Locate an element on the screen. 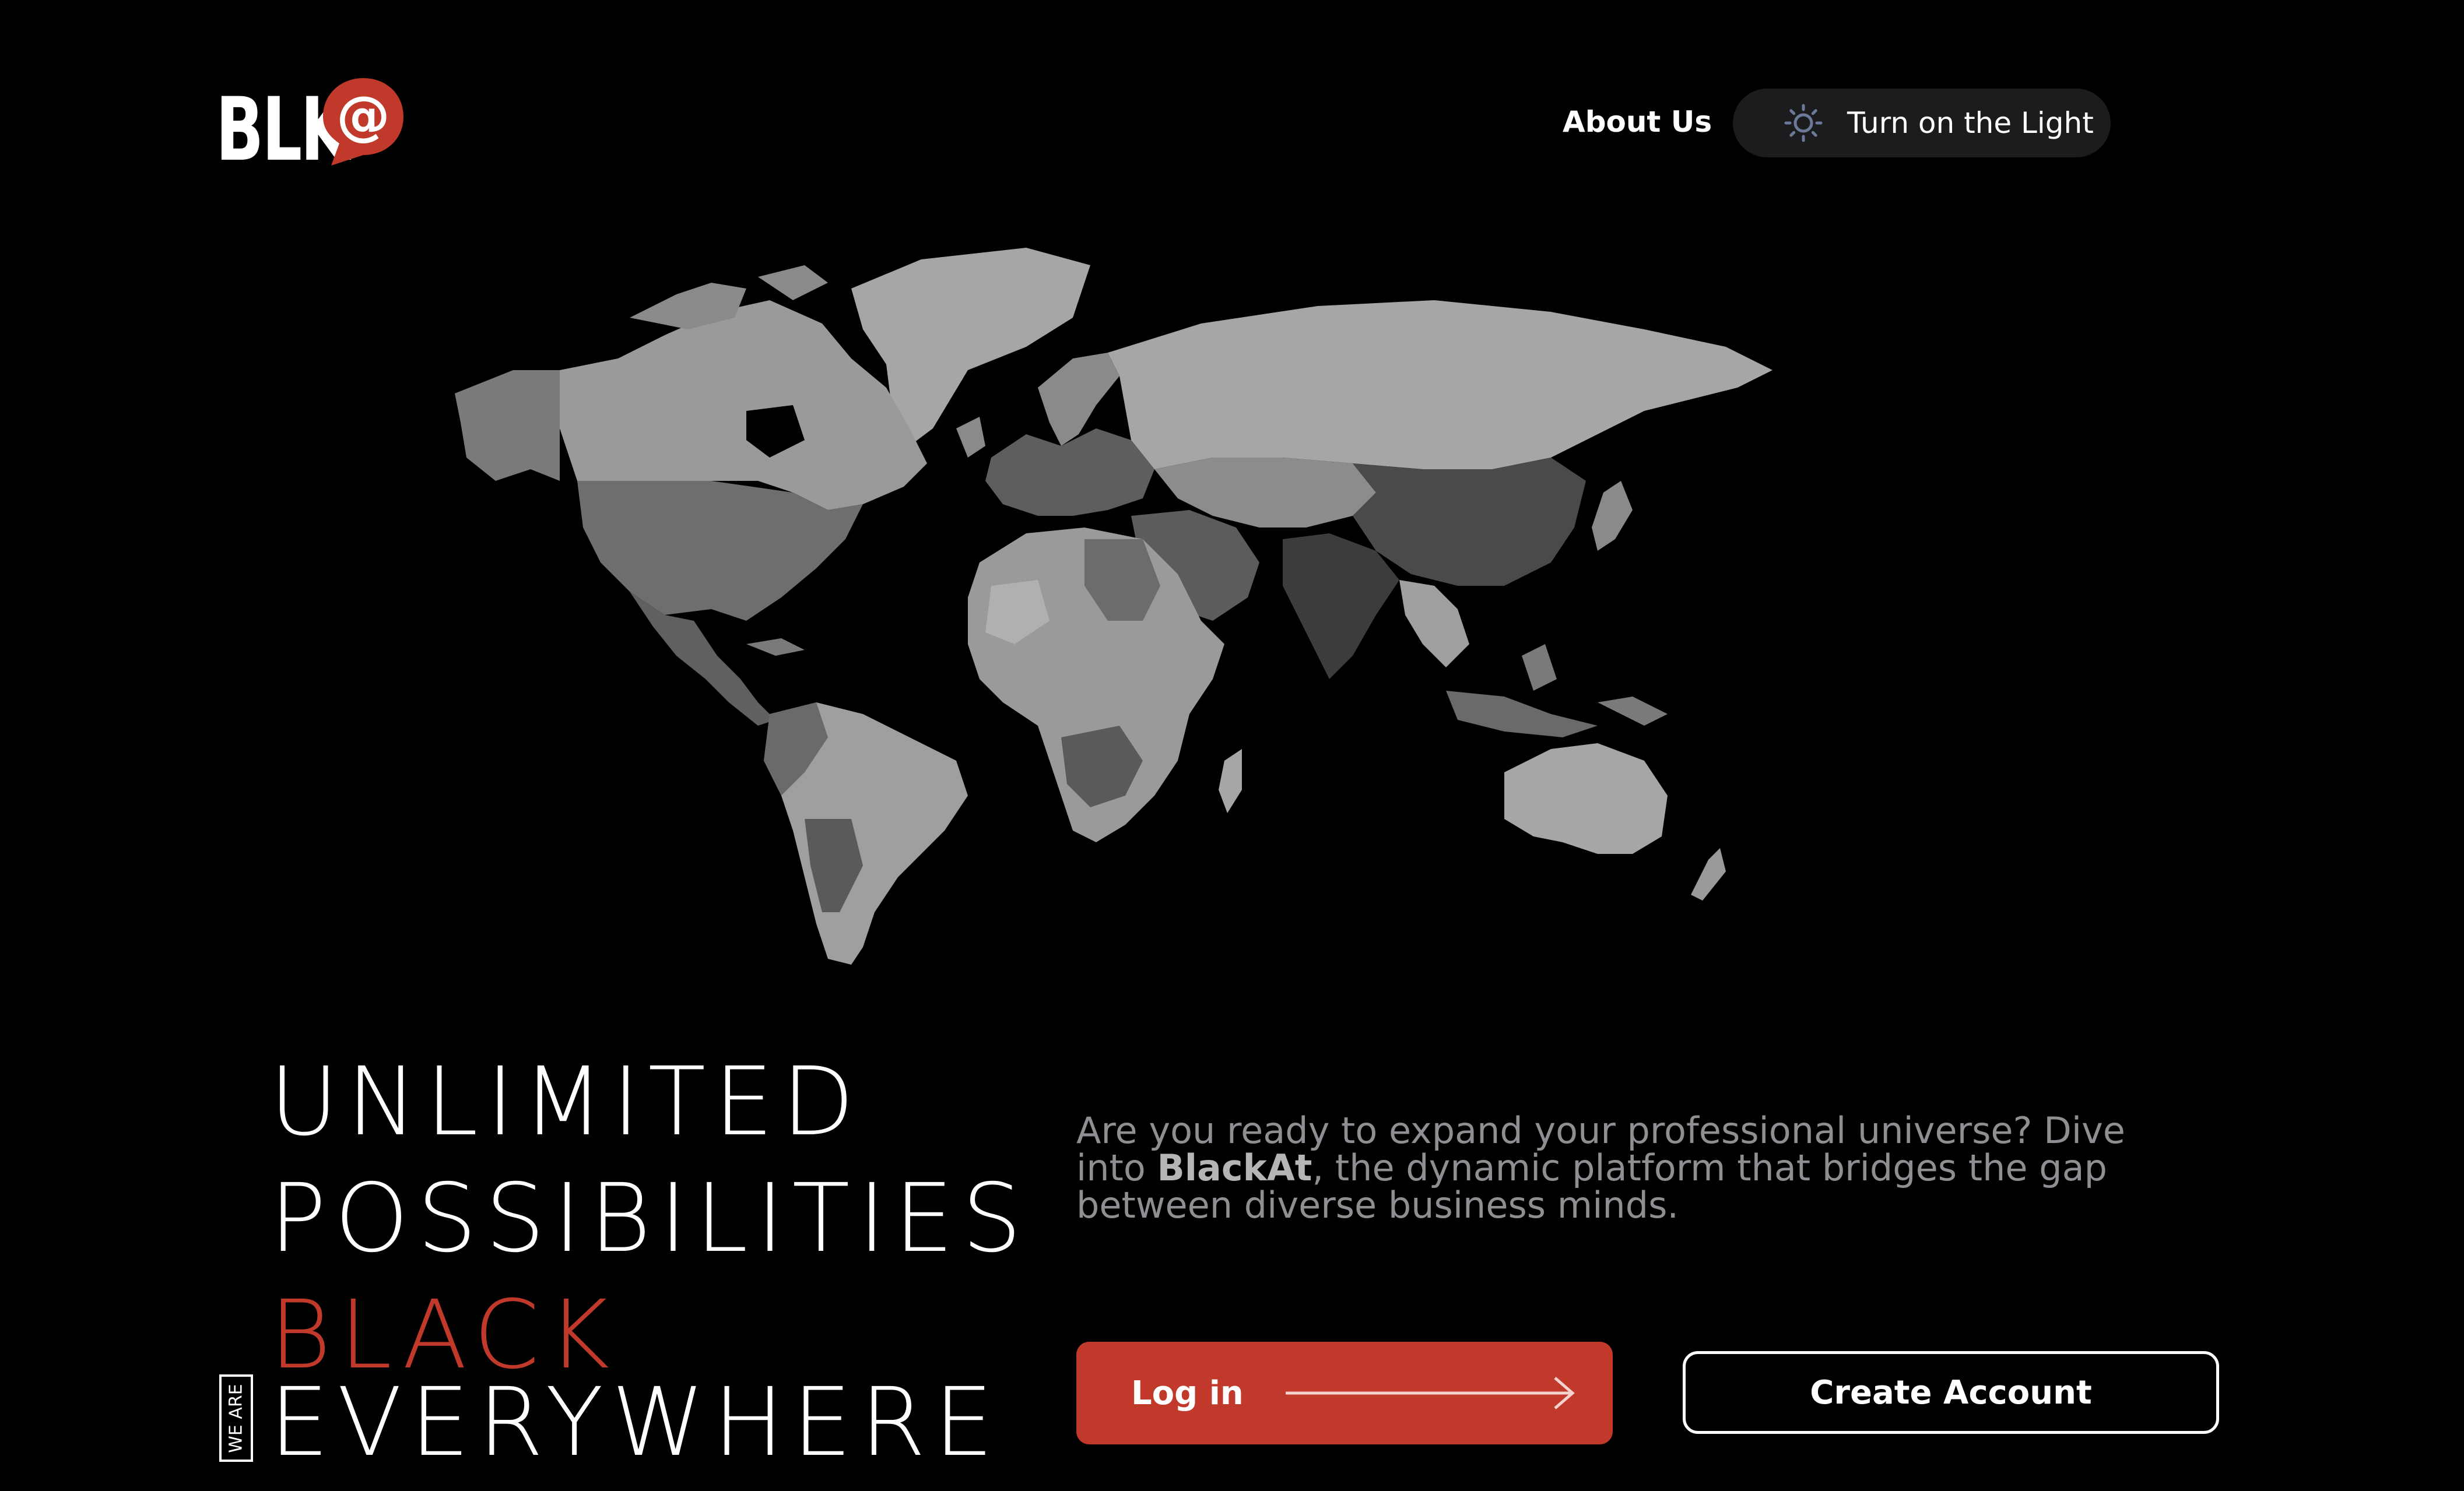 Image resolution: width=2464 pixels, height=1491 pixels. map-india is located at coordinates (1341, 606).